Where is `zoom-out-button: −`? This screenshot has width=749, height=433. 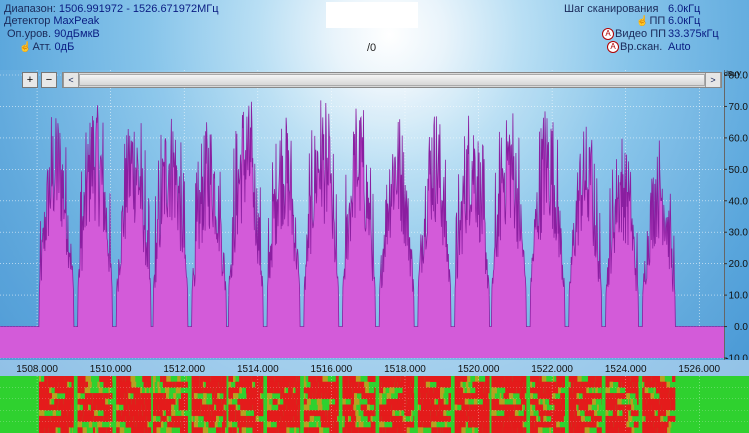 zoom-out-button: − is located at coordinates (49, 80).